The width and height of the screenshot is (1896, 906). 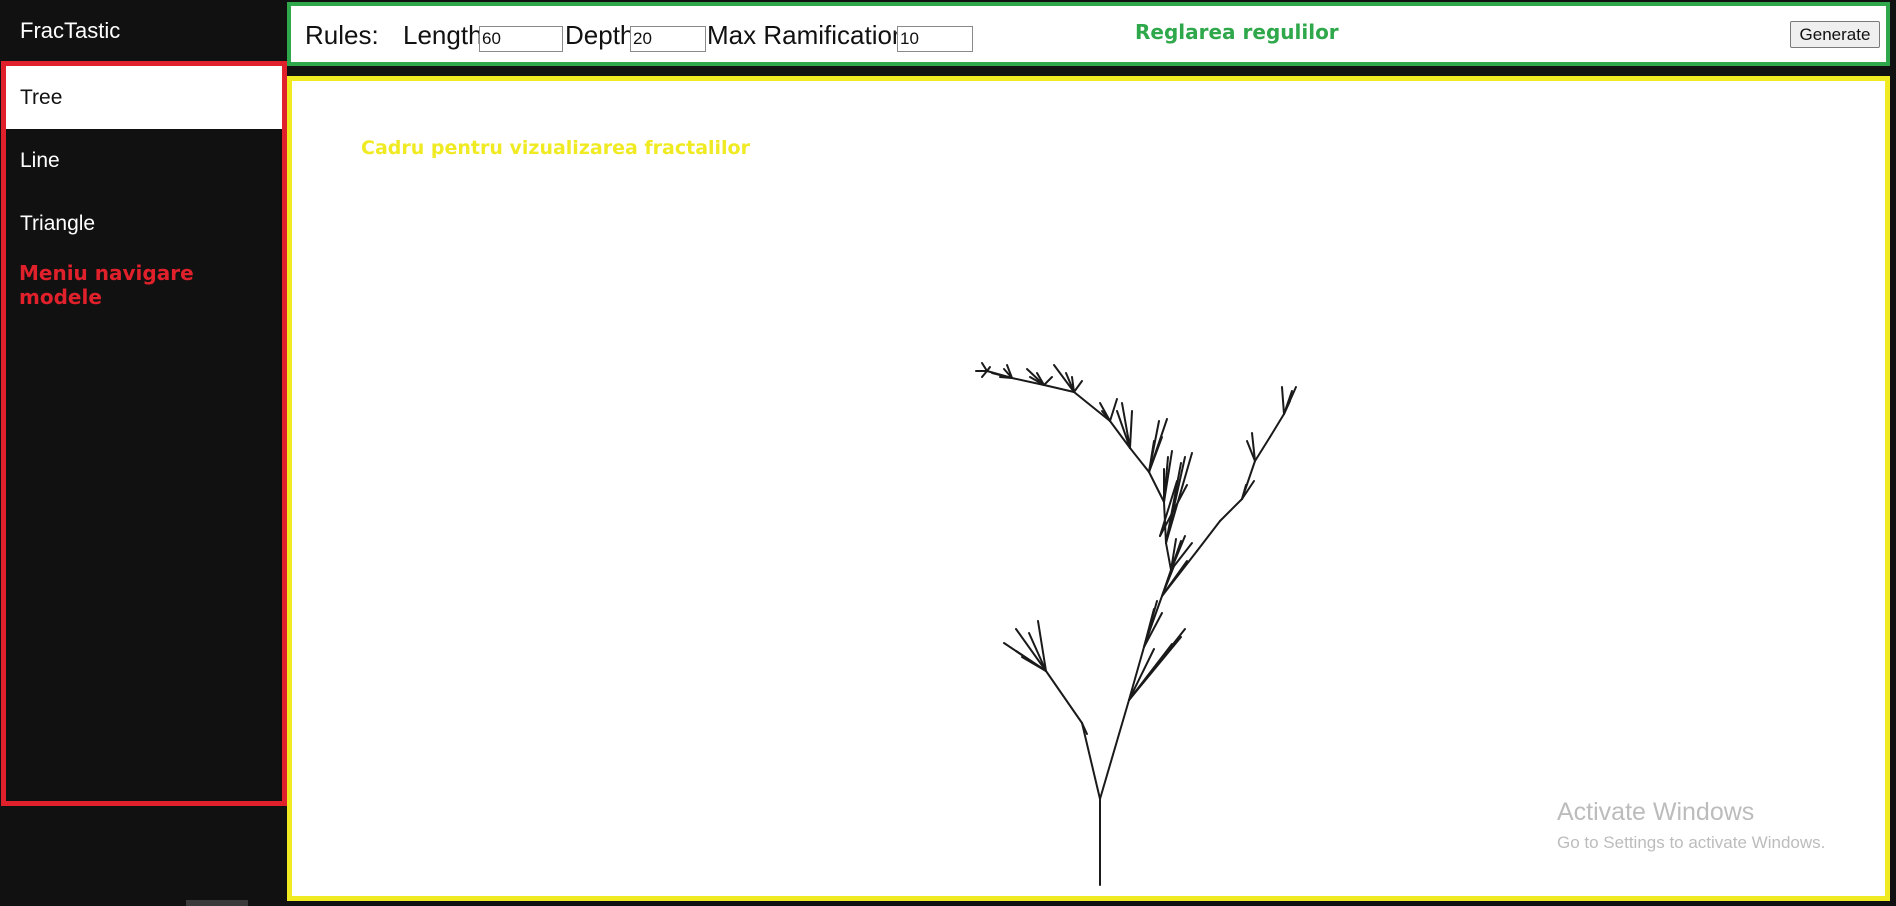 What do you see at coordinates (1237, 32) in the screenshot?
I see `rules-annotation: Reglarea regulilor` at bounding box center [1237, 32].